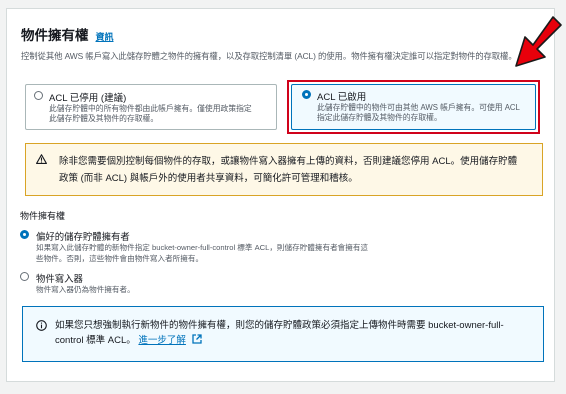 This screenshot has height=394, width=566. I want to click on bucket-owner-preferred-radio, so click(24, 234).